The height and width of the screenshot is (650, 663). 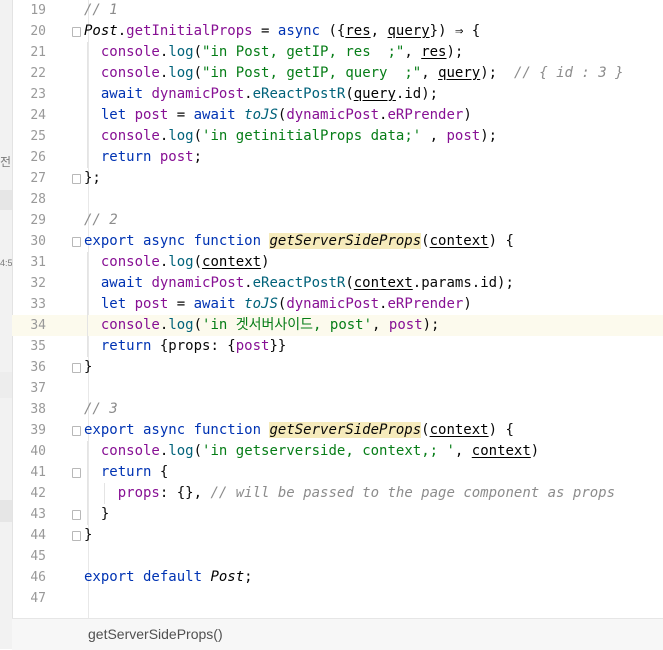 What do you see at coordinates (168, 577) in the screenshot?
I see `code-text: export default Post;` at bounding box center [168, 577].